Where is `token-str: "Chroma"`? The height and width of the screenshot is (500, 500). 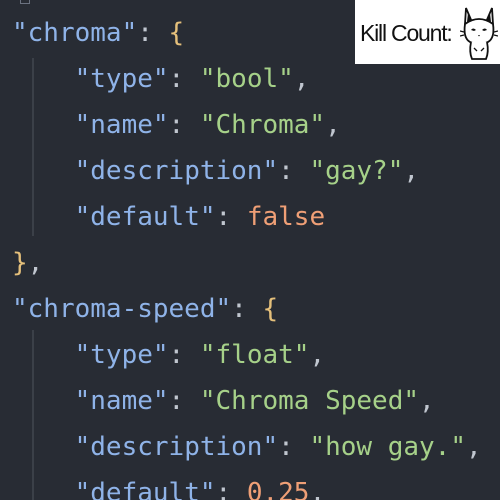
token-str: "Chroma" is located at coordinates (262, 125).